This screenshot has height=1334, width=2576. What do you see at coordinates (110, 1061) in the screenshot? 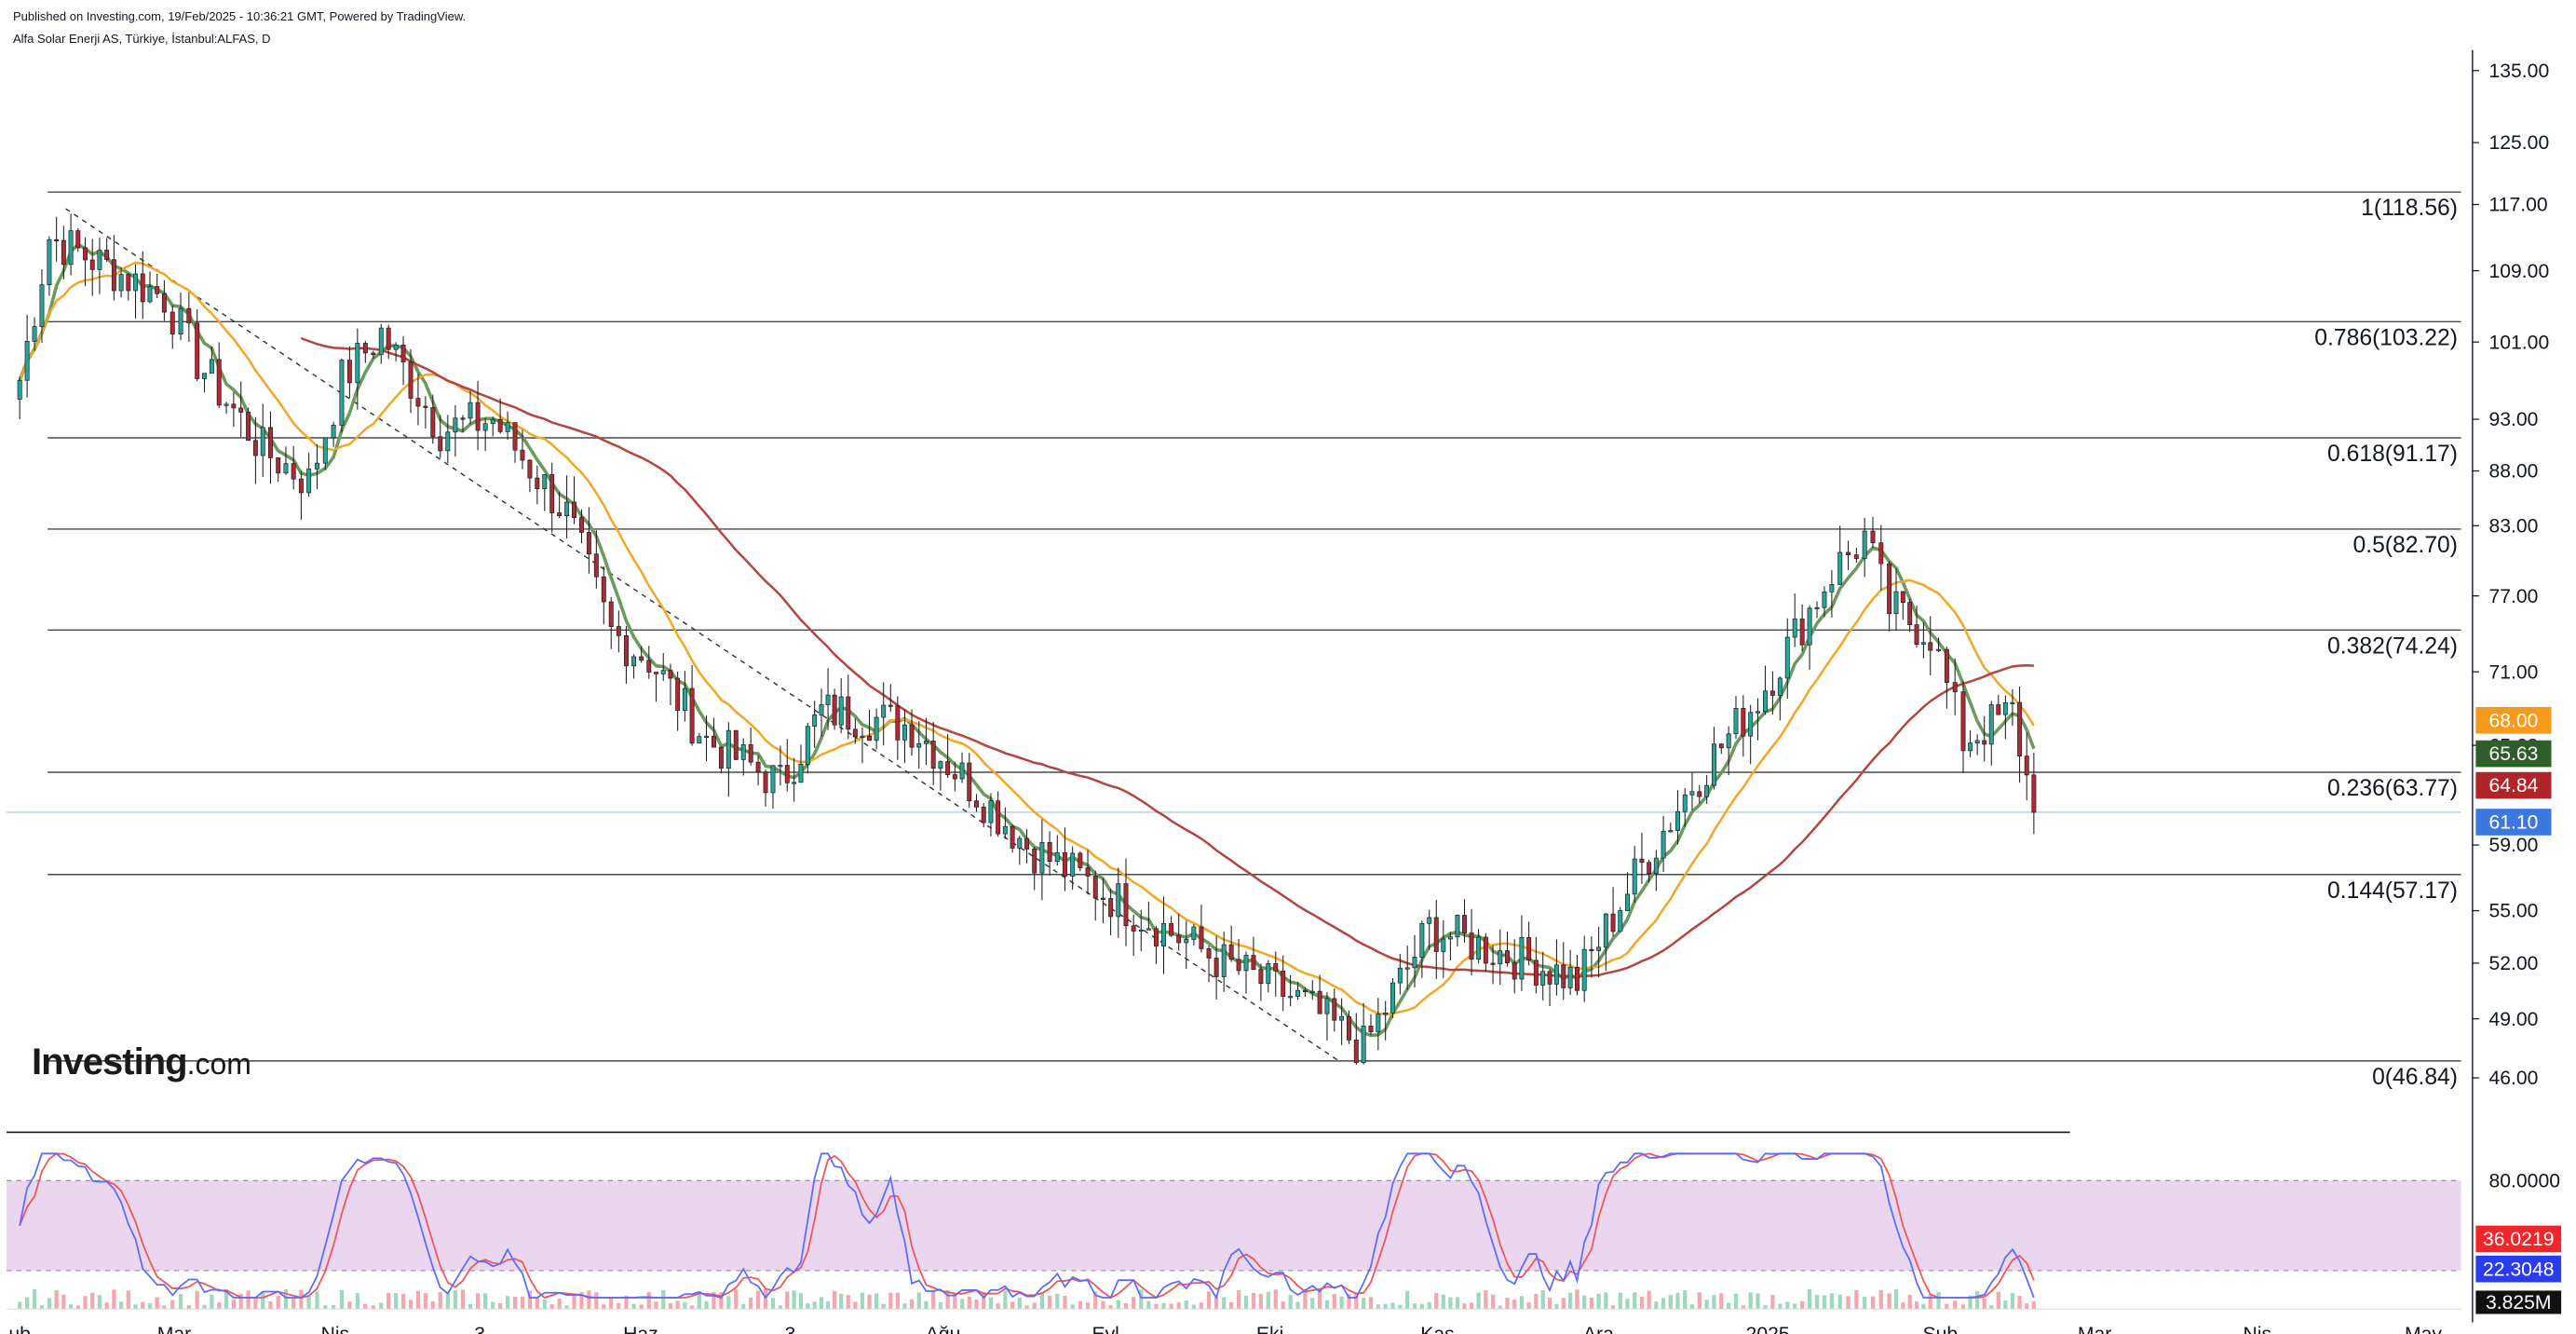
I see `logo-brand: Investing` at bounding box center [110, 1061].